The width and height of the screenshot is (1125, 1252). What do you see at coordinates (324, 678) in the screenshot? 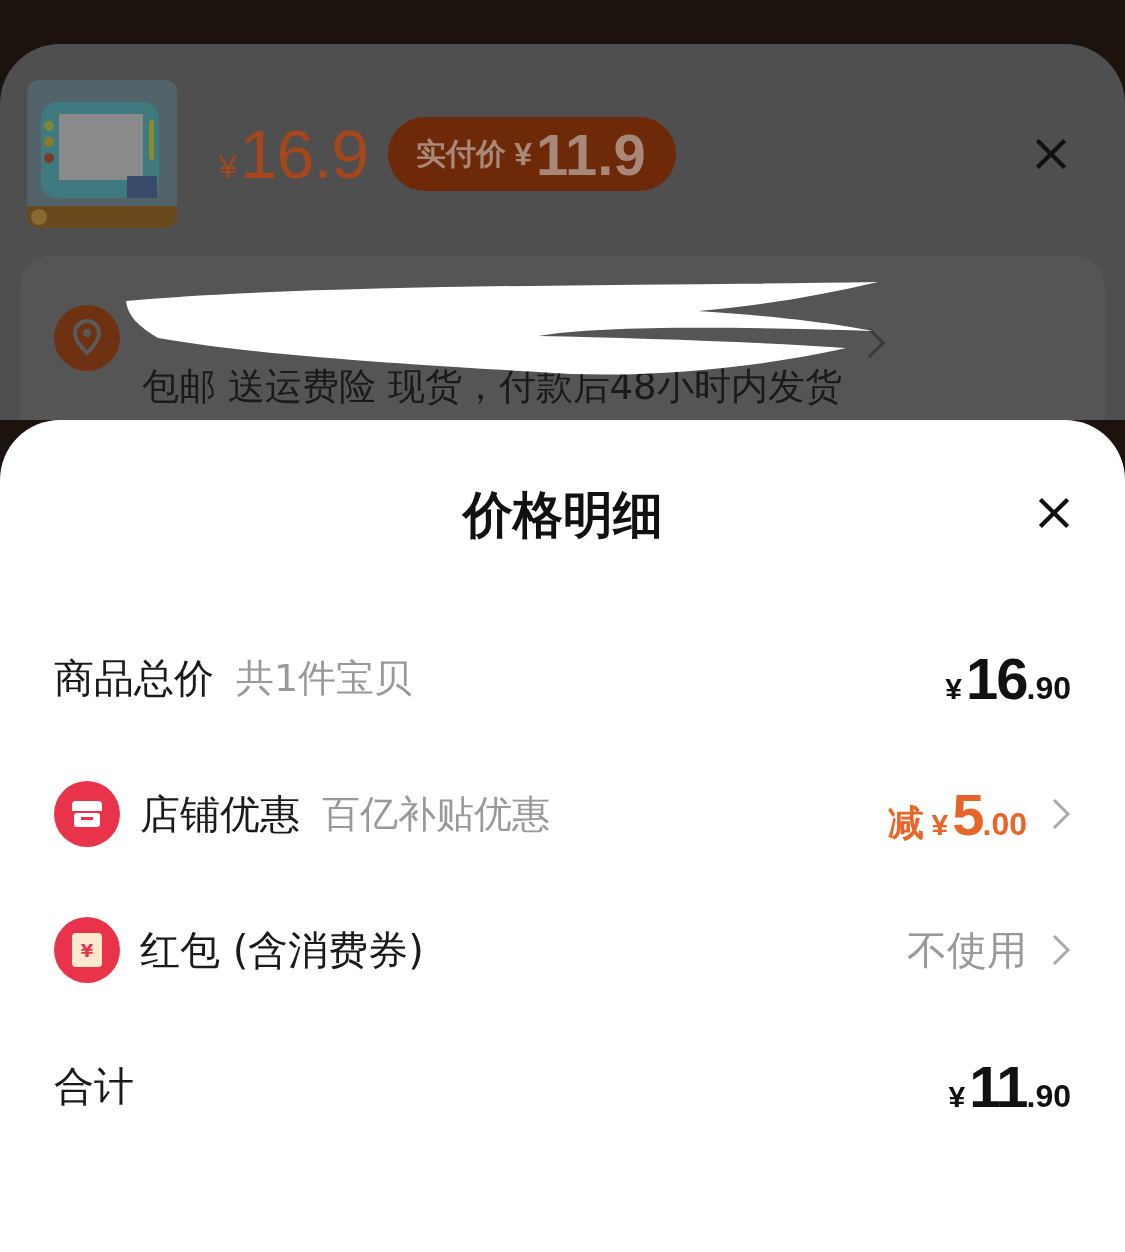
I see `row-note: 共1件宝贝` at bounding box center [324, 678].